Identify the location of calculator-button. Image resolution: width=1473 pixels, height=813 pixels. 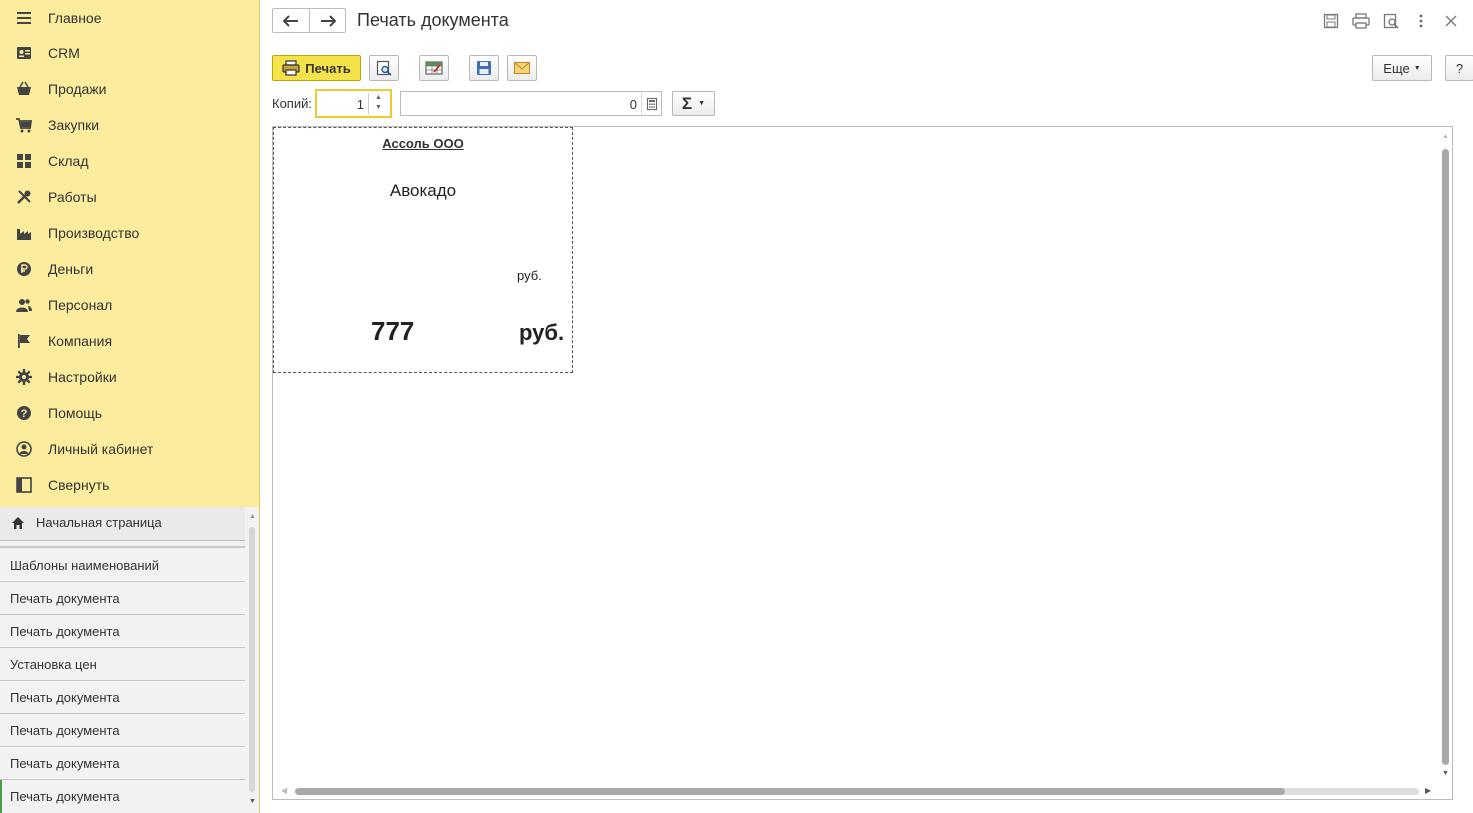
(651, 103).